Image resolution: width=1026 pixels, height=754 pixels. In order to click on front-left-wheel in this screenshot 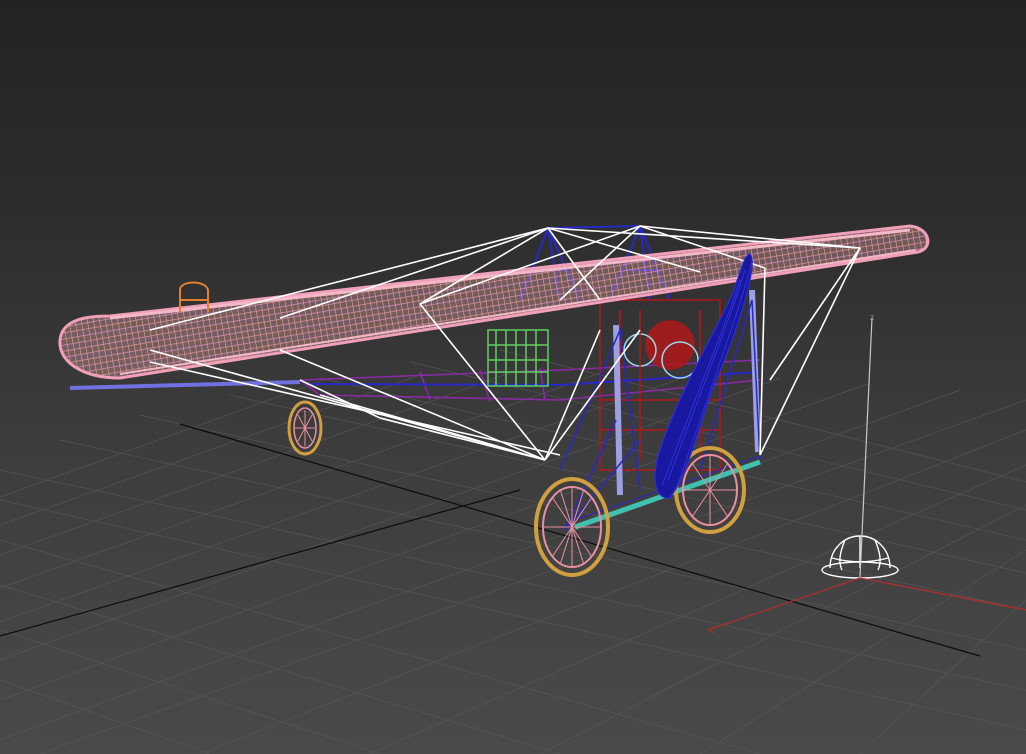, I will do `click(572, 527)`.